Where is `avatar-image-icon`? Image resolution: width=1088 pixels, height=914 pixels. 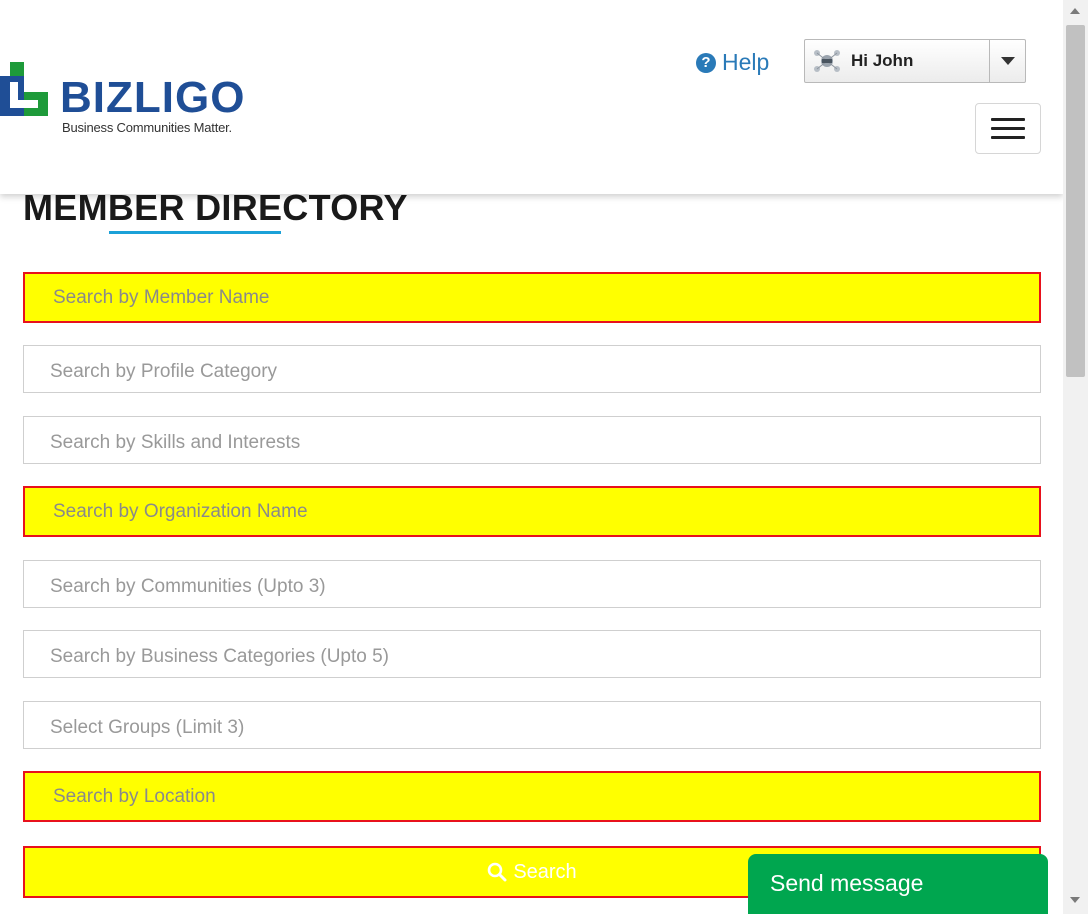
avatar-image-icon is located at coordinates (827, 61).